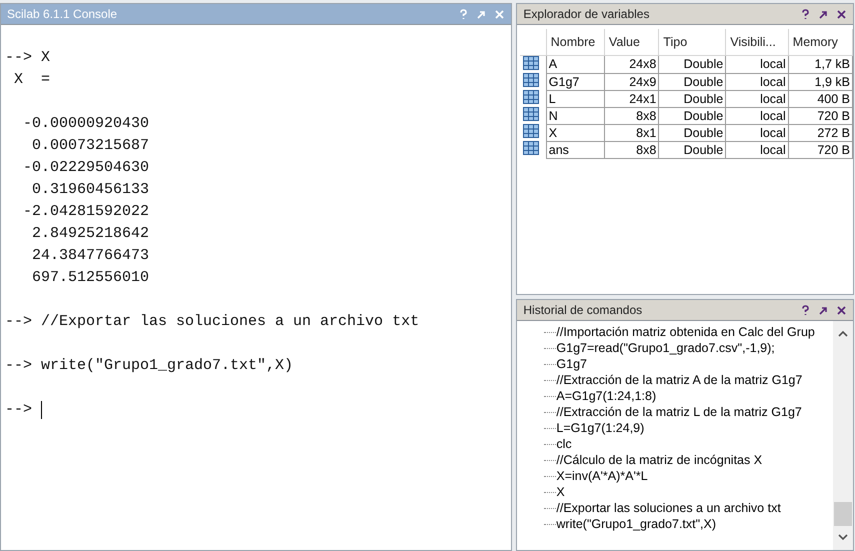 The width and height of the screenshot is (855, 551). What do you see at coordinates (685, 332) in the screenshot?
I see `history-entry: //Importación matriz obtenida en Calc del Grup` at bounding box center [685, 332].